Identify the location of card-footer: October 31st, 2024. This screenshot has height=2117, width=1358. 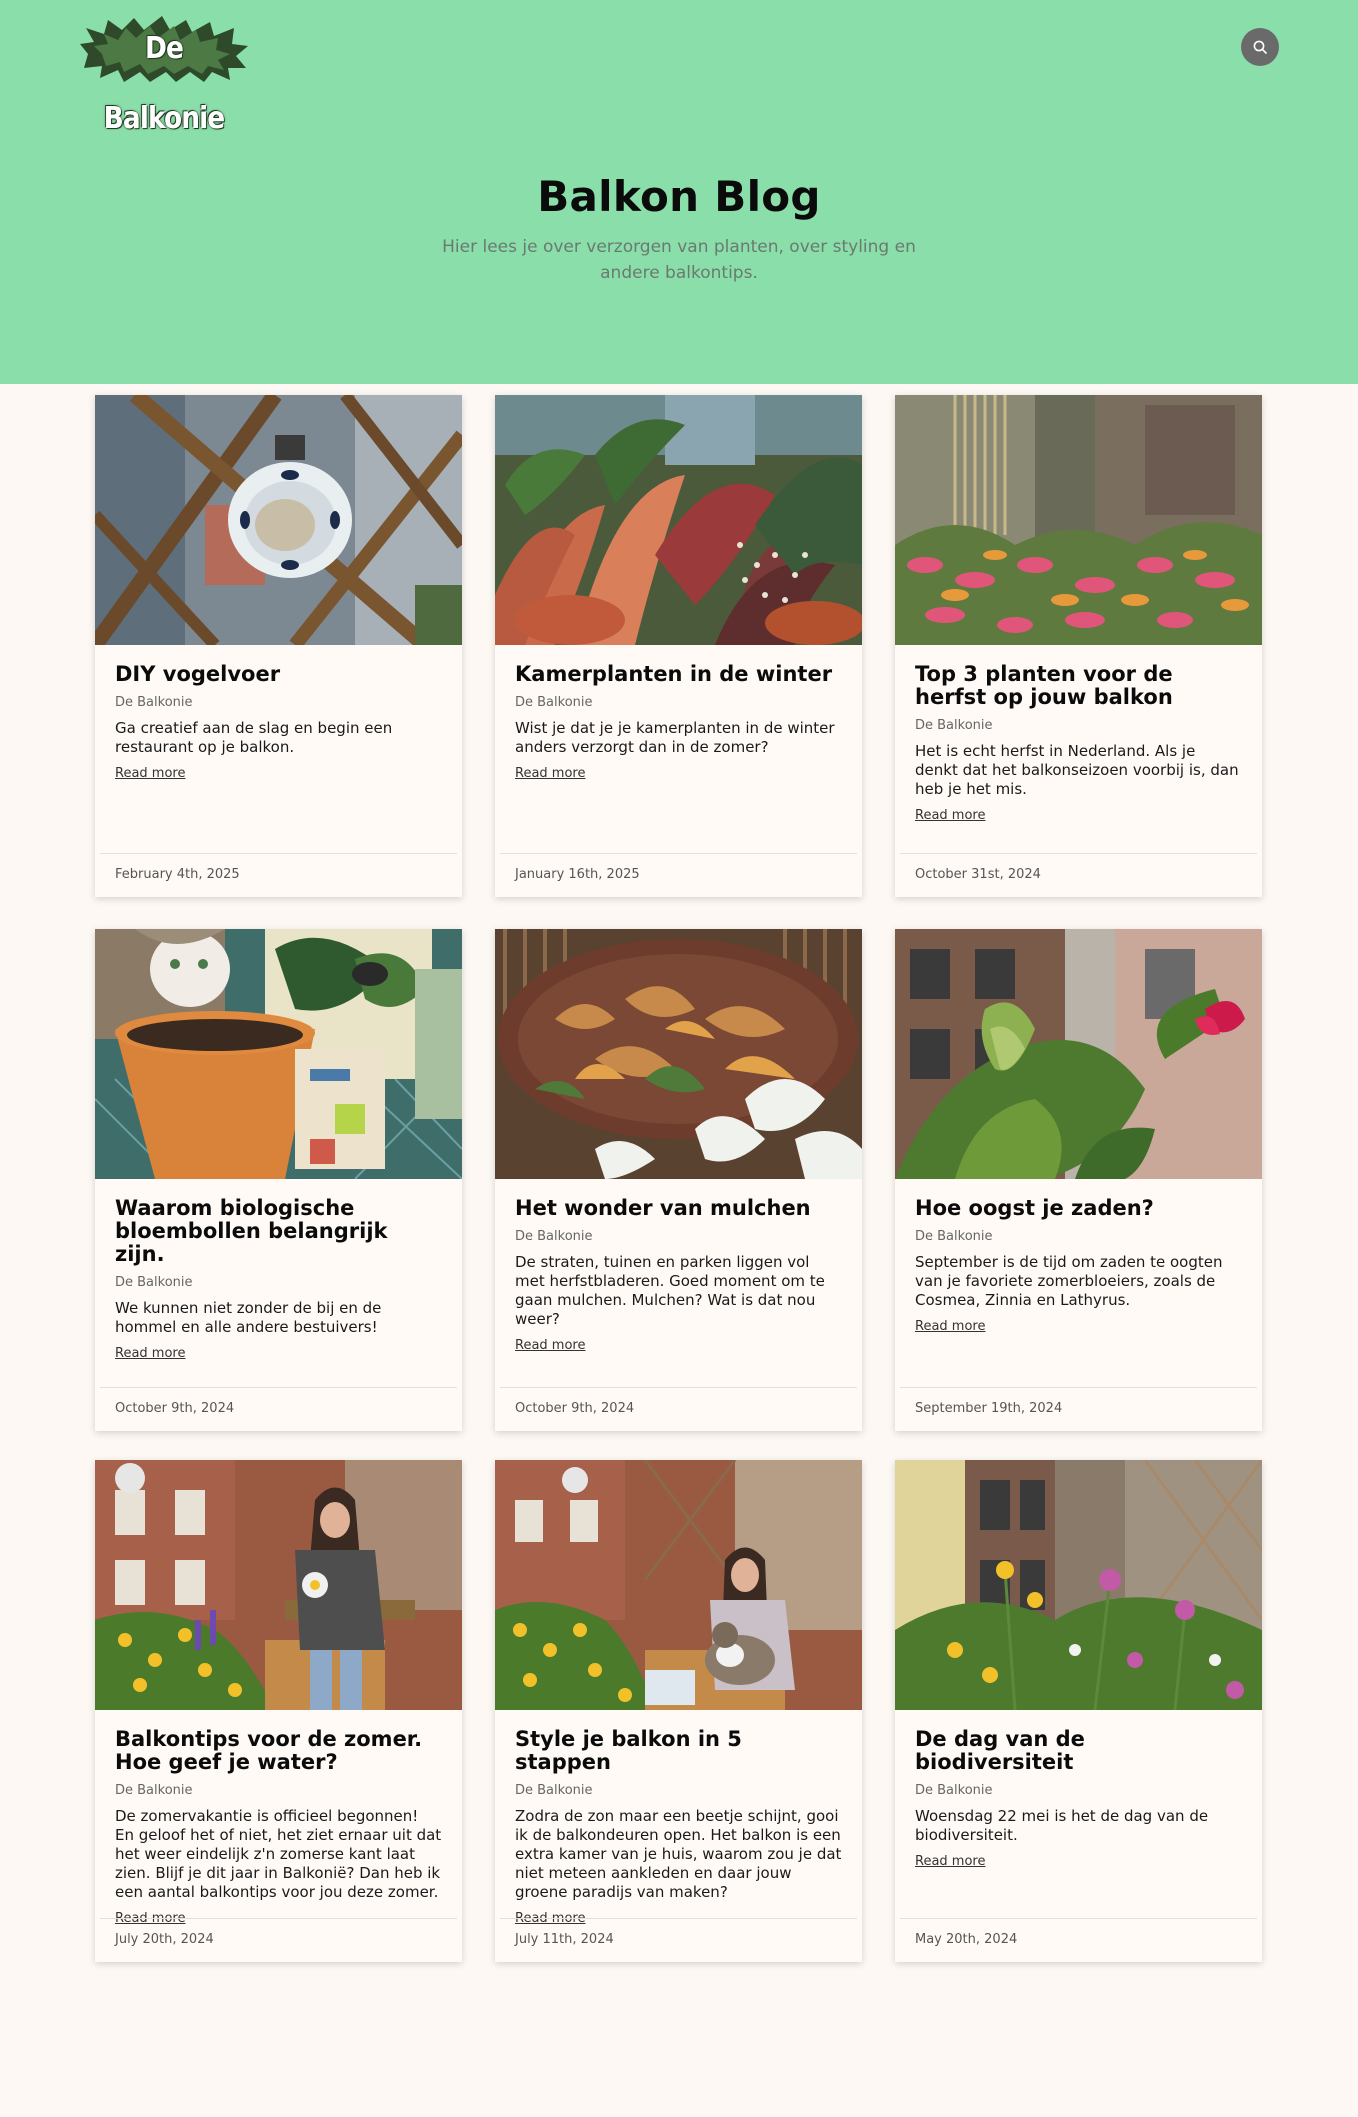
(1078, 875).